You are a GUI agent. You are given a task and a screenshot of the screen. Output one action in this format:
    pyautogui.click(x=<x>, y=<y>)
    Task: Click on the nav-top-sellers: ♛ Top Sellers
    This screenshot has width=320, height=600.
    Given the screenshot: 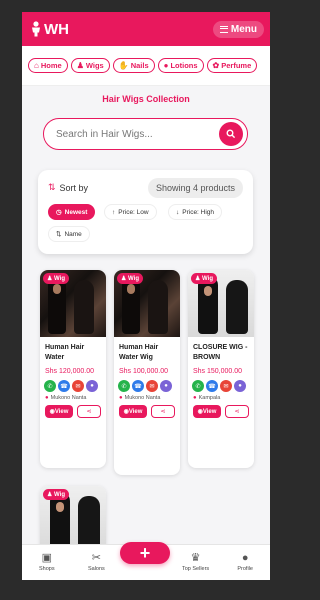 What is the action you would take?
    pyautogui.click(x=196, y=562)
    